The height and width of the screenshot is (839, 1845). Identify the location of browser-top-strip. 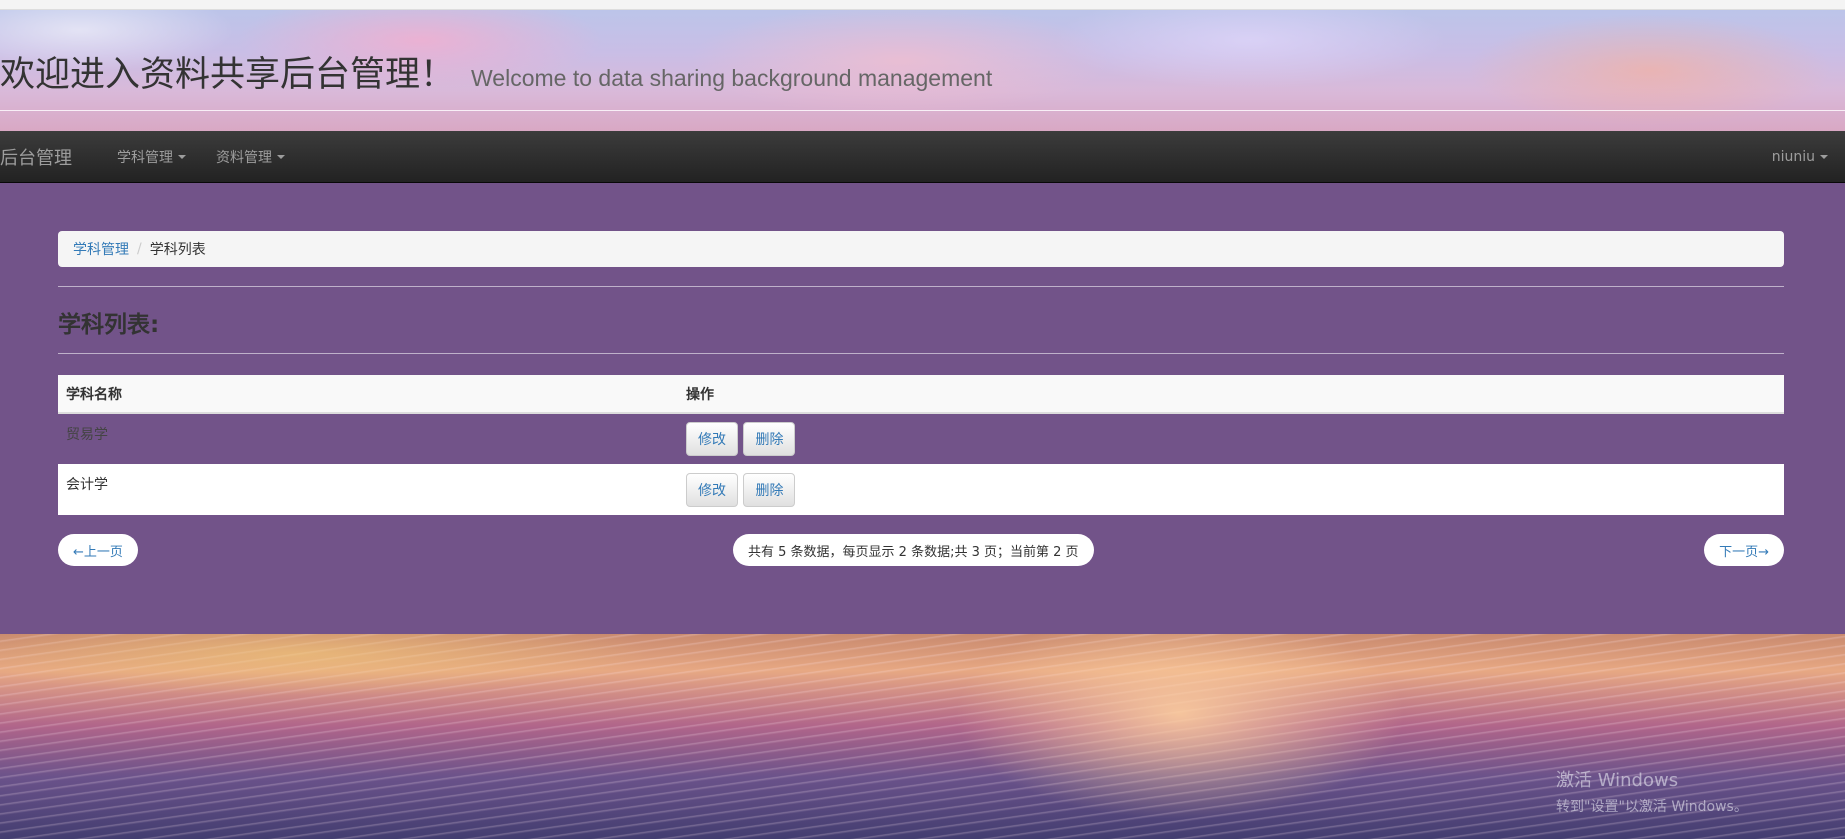
(922, 5).